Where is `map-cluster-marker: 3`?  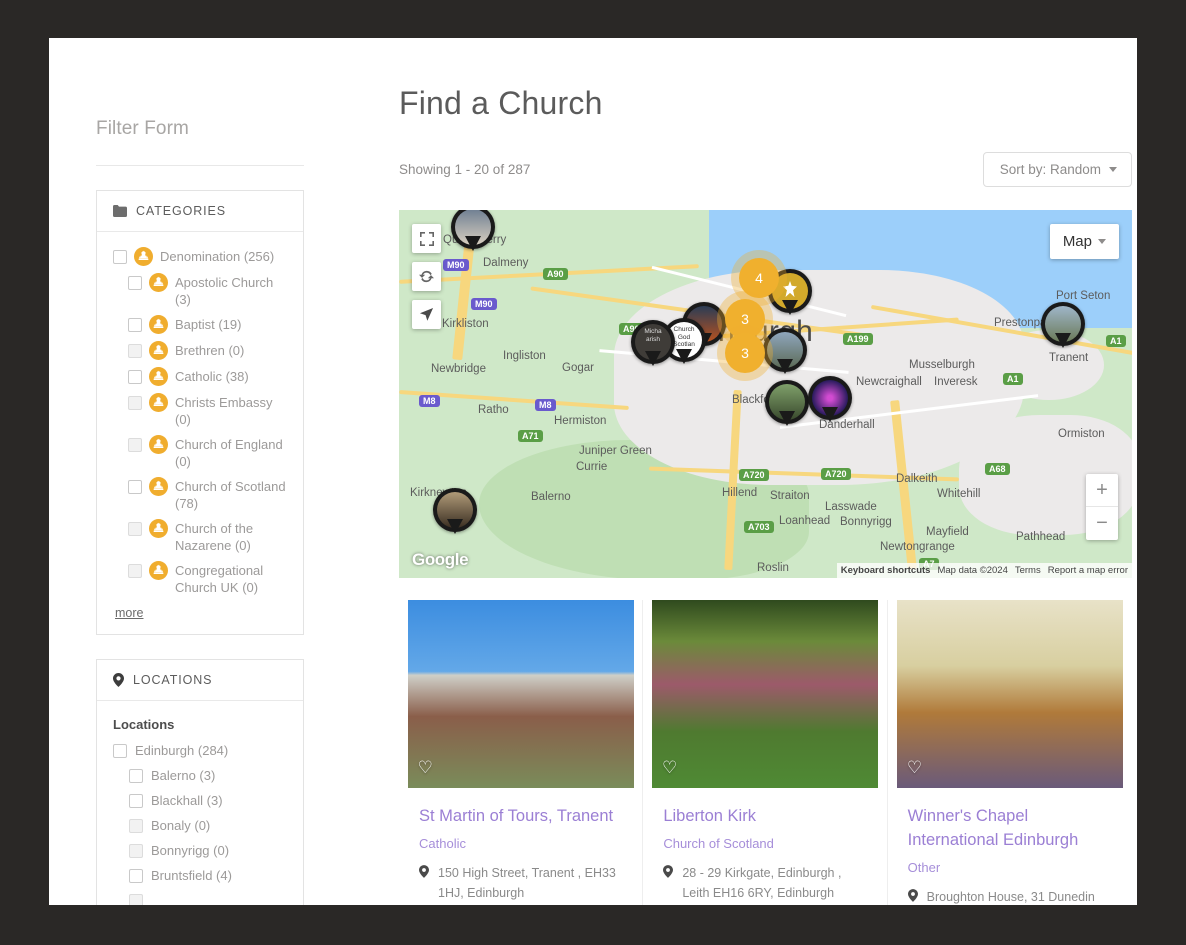
map-cluster-marker: 3 is located at coordinates (745, 353).